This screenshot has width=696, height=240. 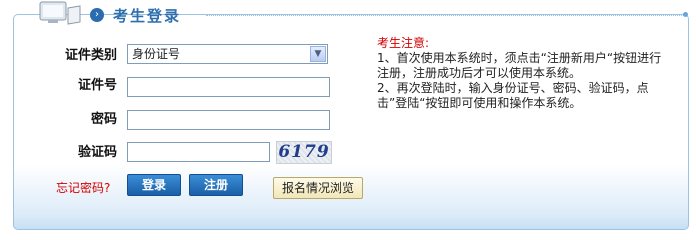 I want to click on computer-icon, so click(x=60, y=13).